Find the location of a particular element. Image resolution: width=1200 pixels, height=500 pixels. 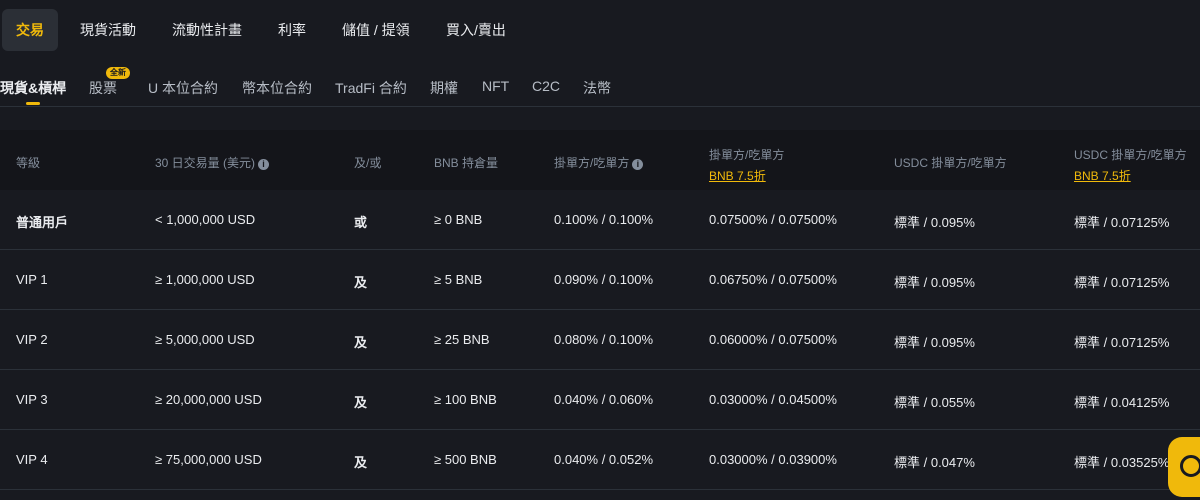

support-button is located at coordinates (1184, 467).